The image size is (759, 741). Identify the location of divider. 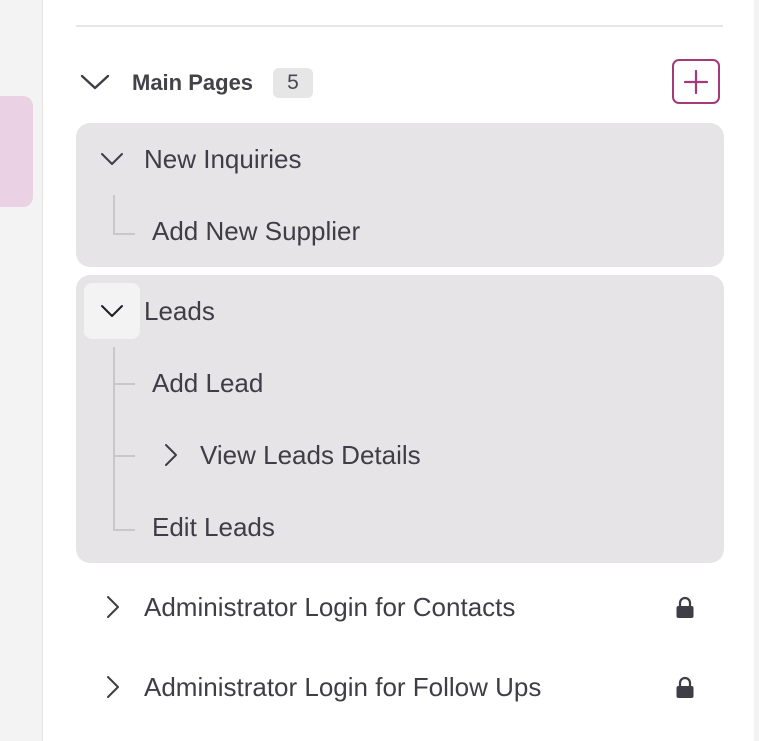
(399, 26).